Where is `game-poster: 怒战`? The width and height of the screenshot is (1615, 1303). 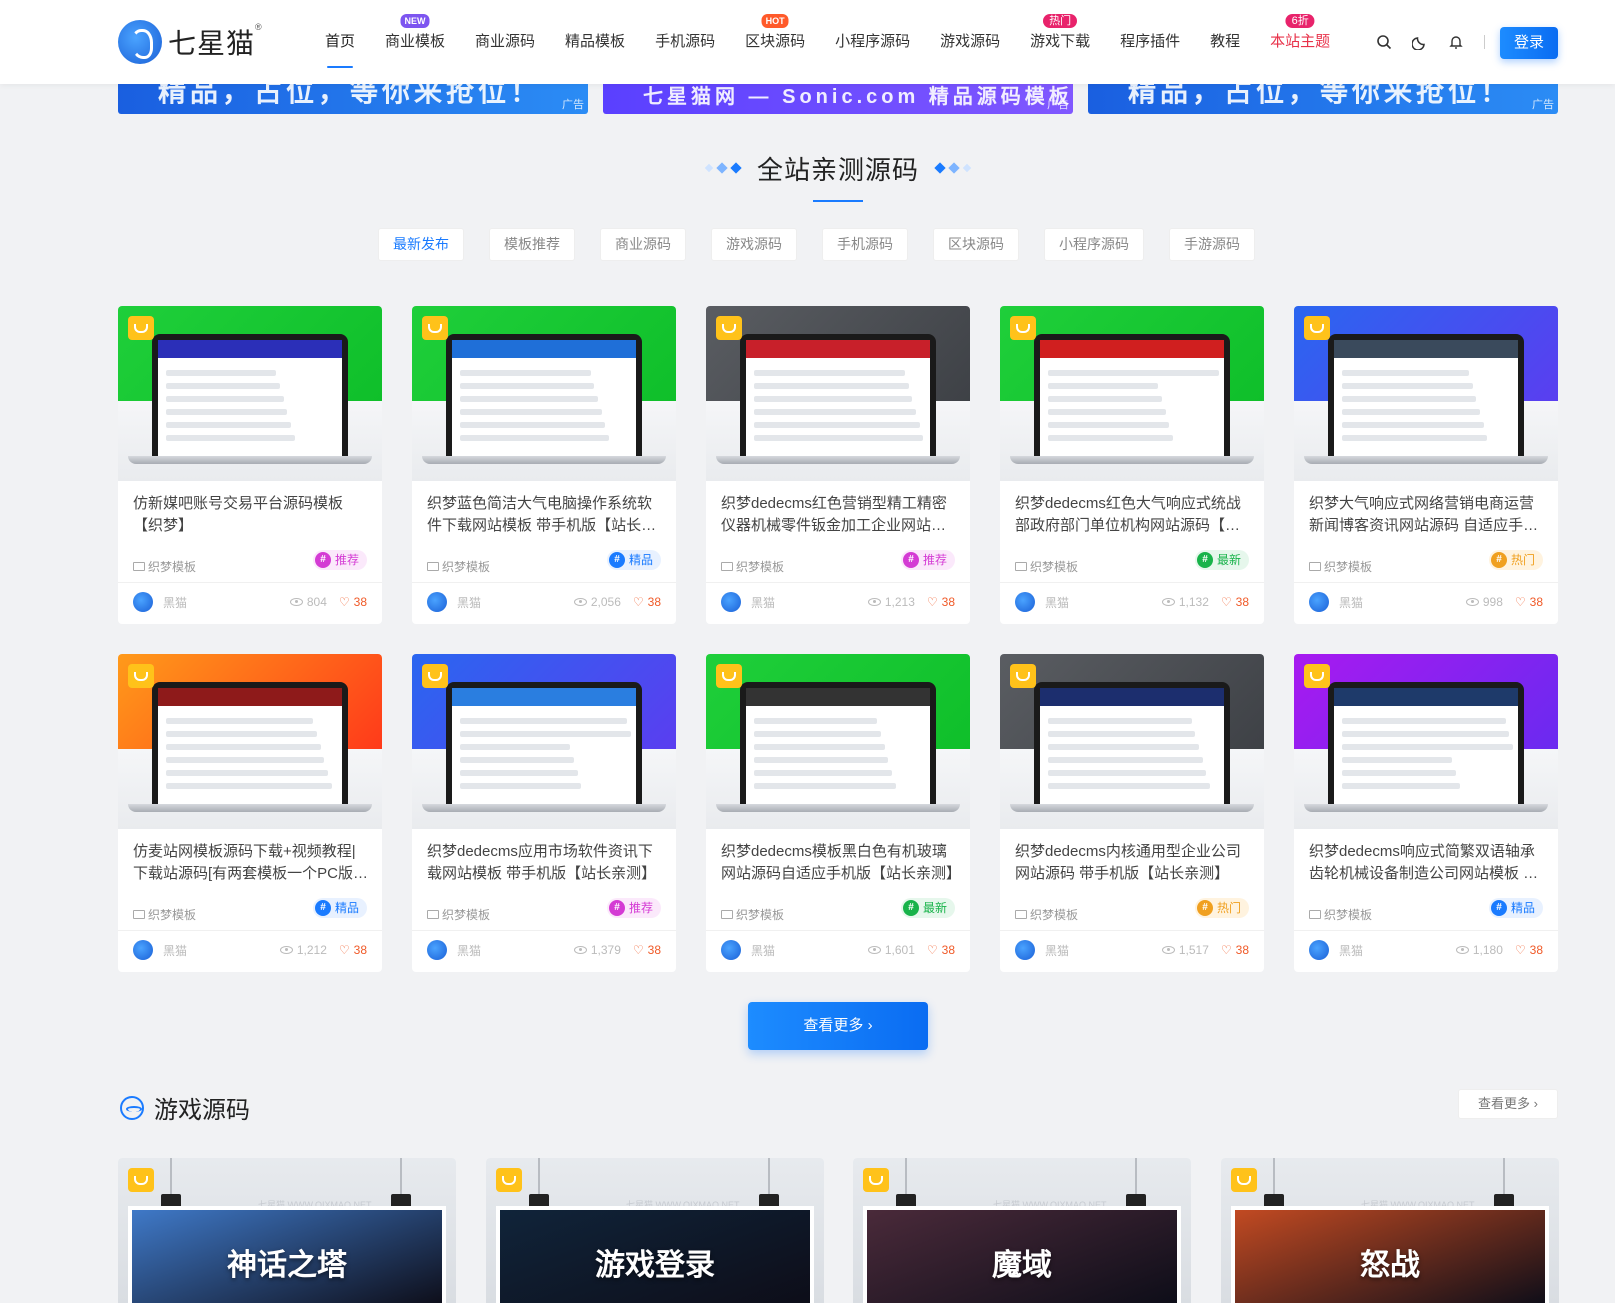
game-poster: 怒战 is located at coordinates (1390, 1254).